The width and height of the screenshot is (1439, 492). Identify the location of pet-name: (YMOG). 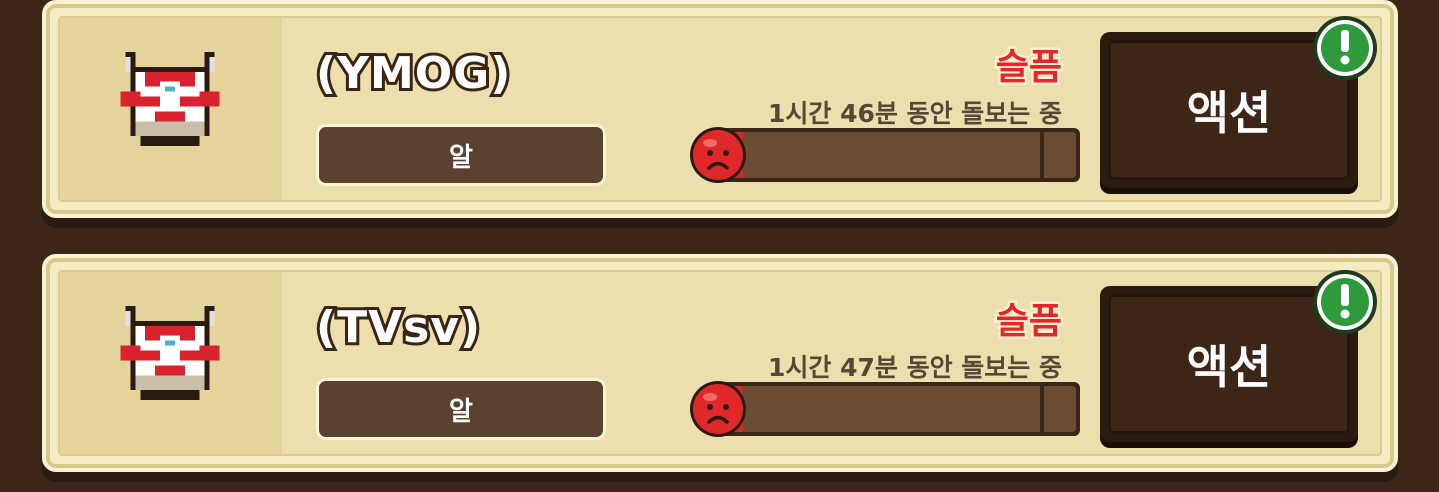
(413, 73).